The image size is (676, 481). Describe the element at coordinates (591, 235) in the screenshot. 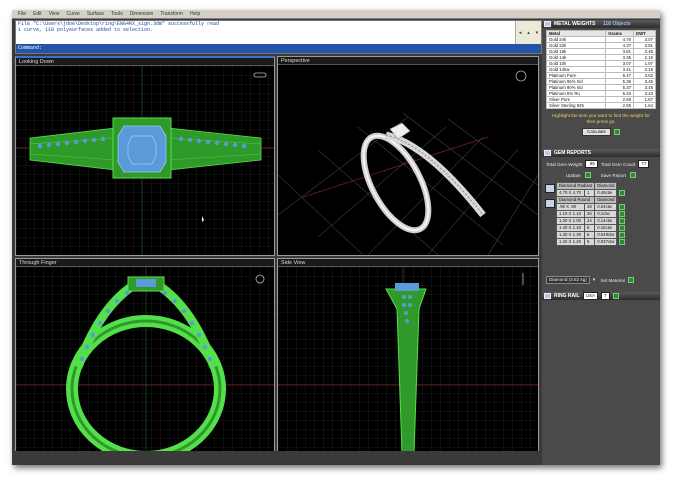

I see `gem-row: 1.30 X 1.30 6 0.048ctw` at that location.